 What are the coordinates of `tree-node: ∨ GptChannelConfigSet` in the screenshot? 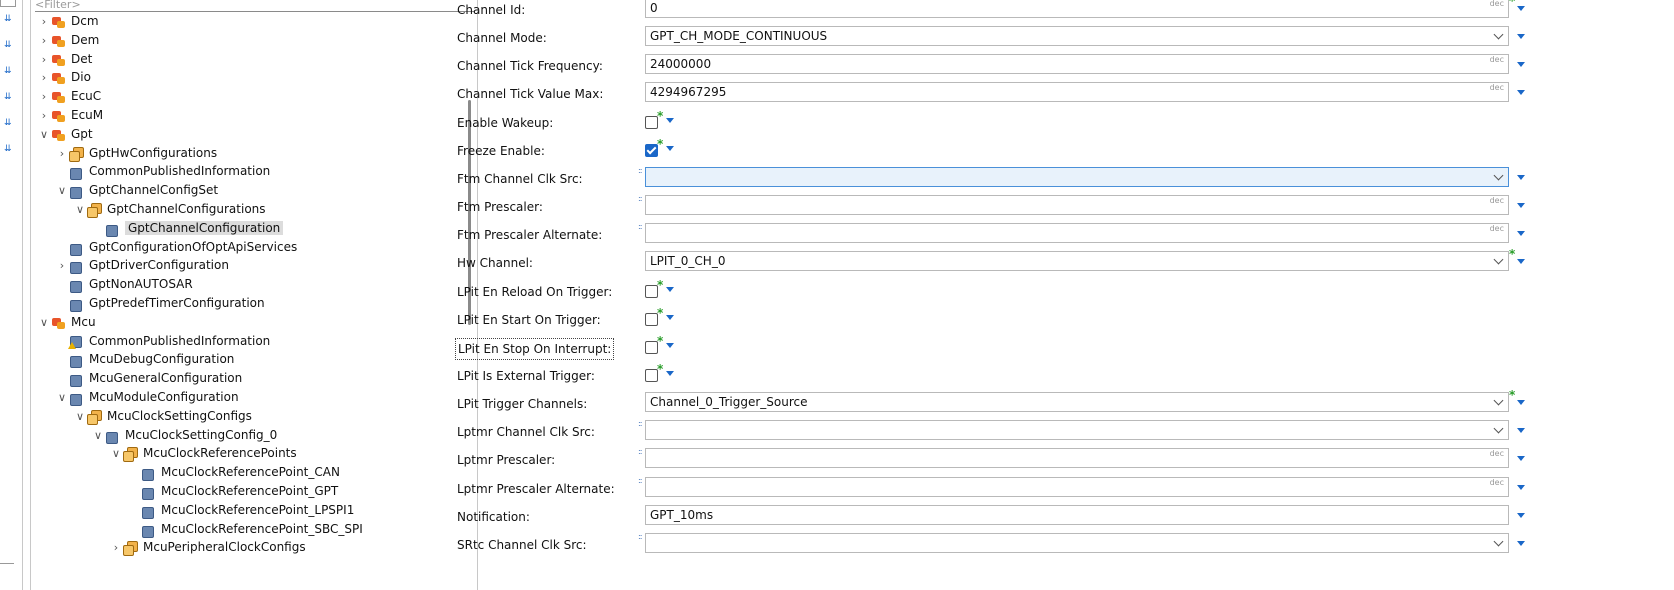 It's located at (136, 190).